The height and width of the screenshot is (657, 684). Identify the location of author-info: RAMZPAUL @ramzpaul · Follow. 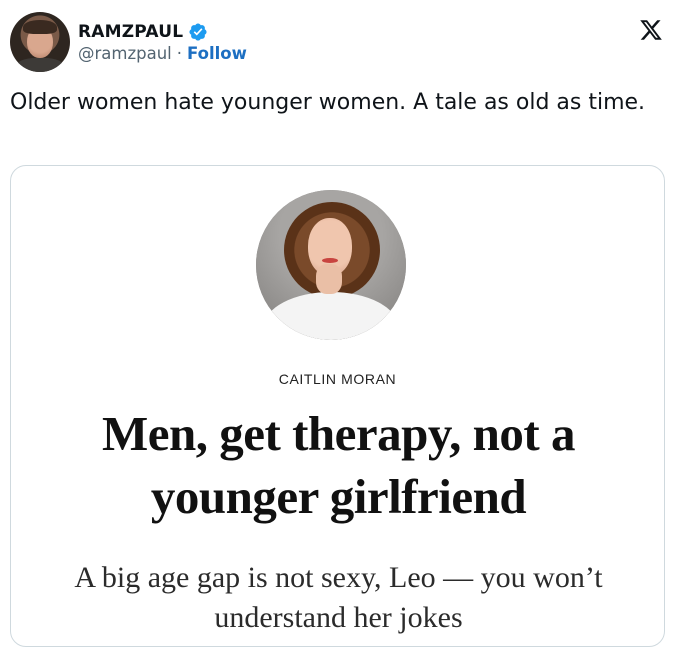
(162, 42).